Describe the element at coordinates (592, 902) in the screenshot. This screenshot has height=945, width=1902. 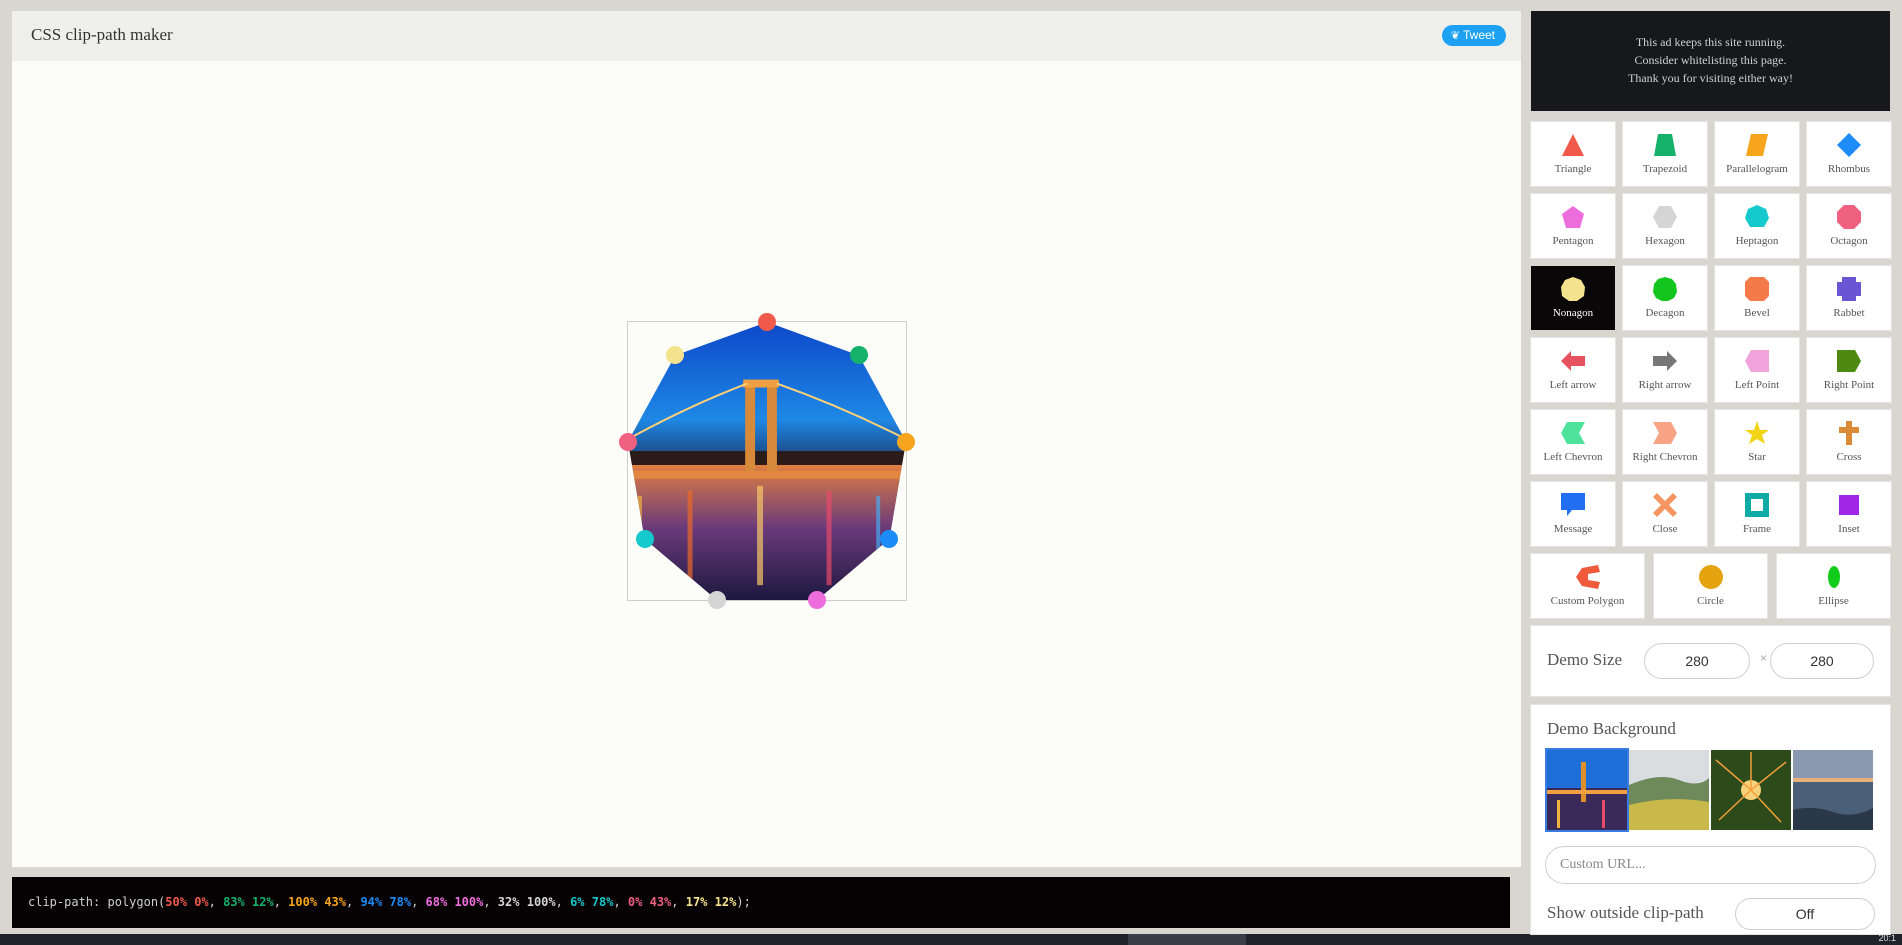
I see `code-point: 6% 78%` at that location.